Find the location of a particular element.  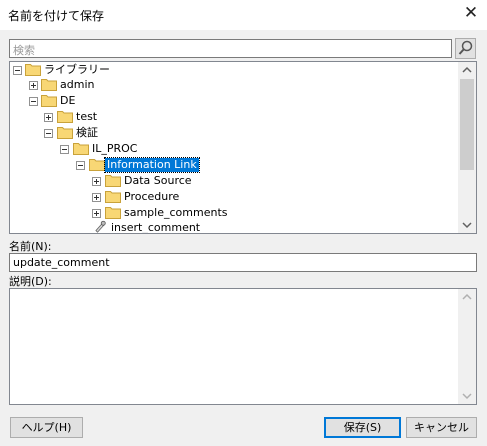

search-placeholder: 検索 is located at coordinates (24, 50).